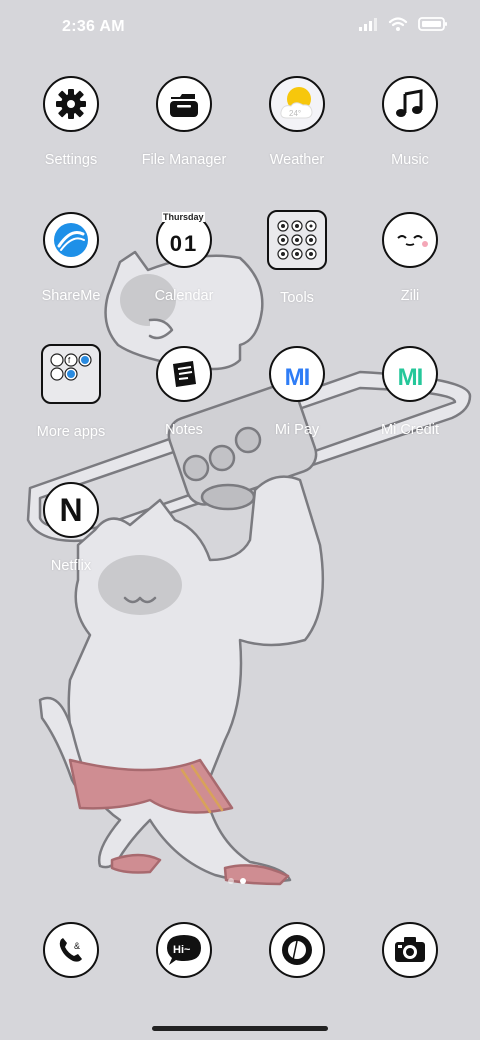 Image resolution: width=480 pixels, height=1040 pixels. I want to click on app-more-apps: f More apps, so click(71, 392).